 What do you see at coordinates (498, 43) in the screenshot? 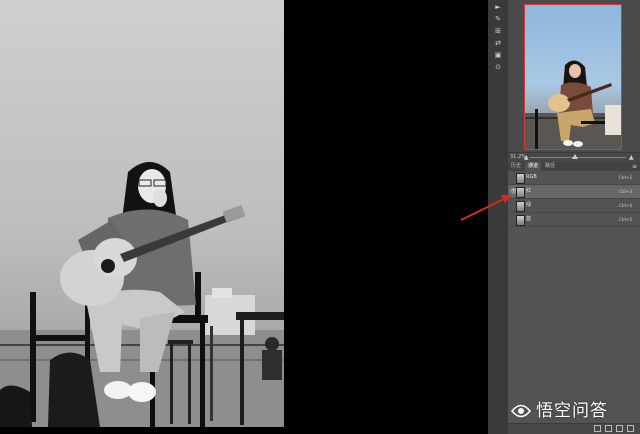
I see `swap-tool-icon: ⇄` at bounding box center [498, 43].